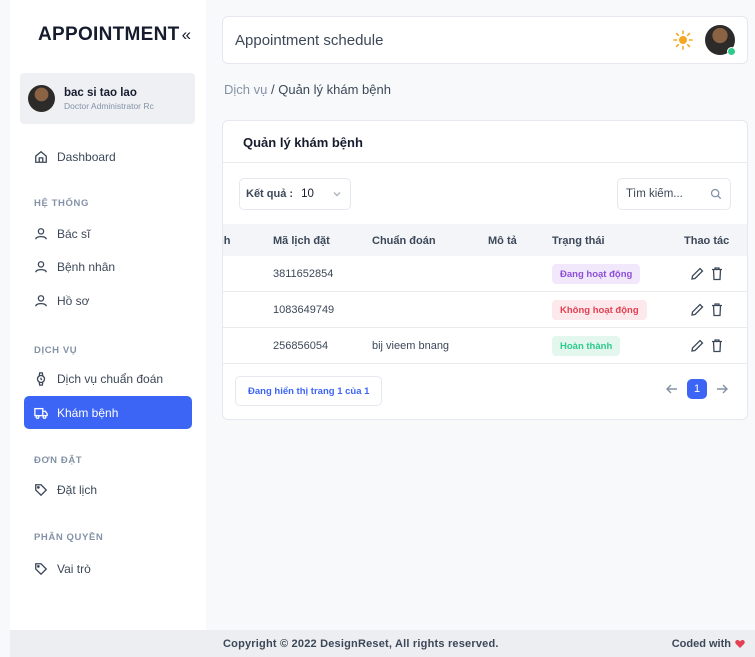  What do you see at coordinates (599, 310) in the screenshot?
I see `status-badge: Không hoạt động` at bounding box center [599, 310].